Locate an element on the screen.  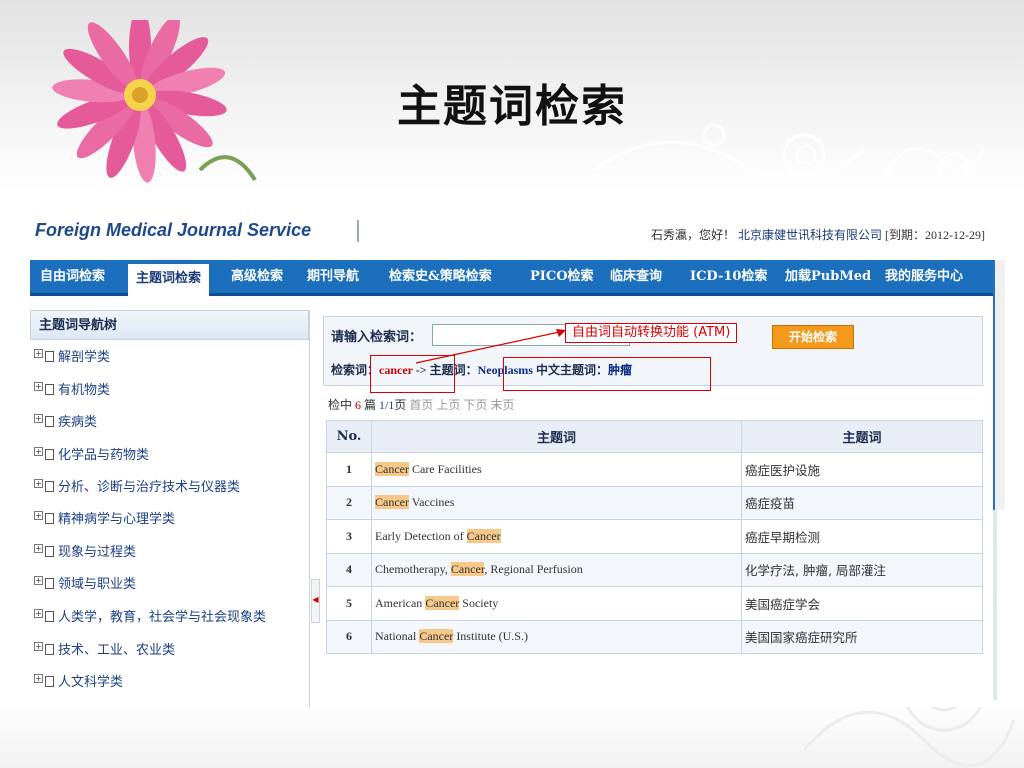
atm-annotation: 自由词自动转换功能 (ATM) is located at coordinates (651, 333).